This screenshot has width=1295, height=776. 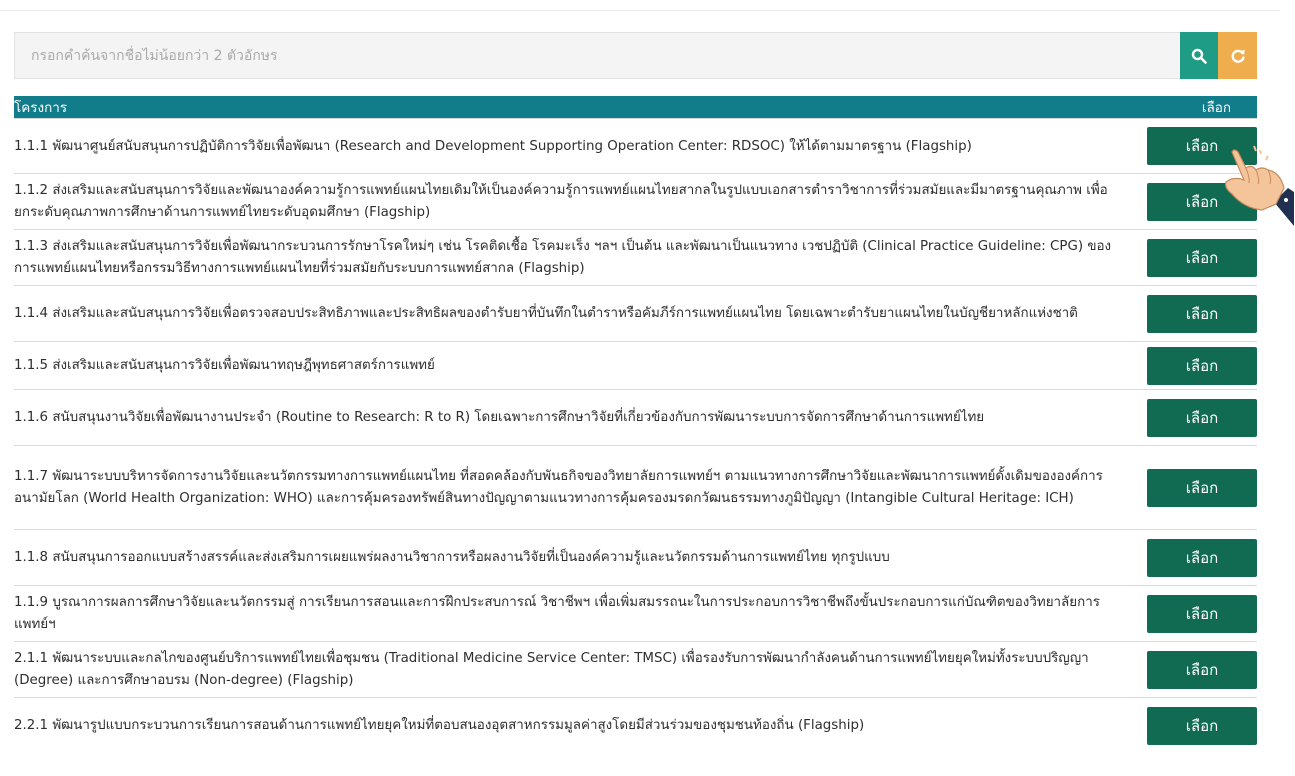 I want to click on refresh-icon, so click(x=1238, y=56).